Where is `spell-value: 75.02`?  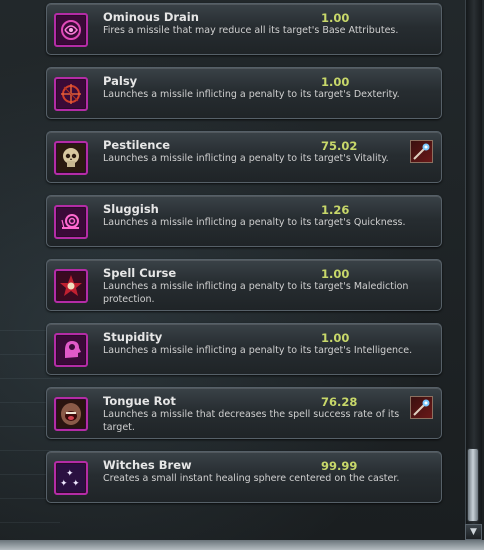 spell-value: 75.02 is located at coordinates (339, 146).